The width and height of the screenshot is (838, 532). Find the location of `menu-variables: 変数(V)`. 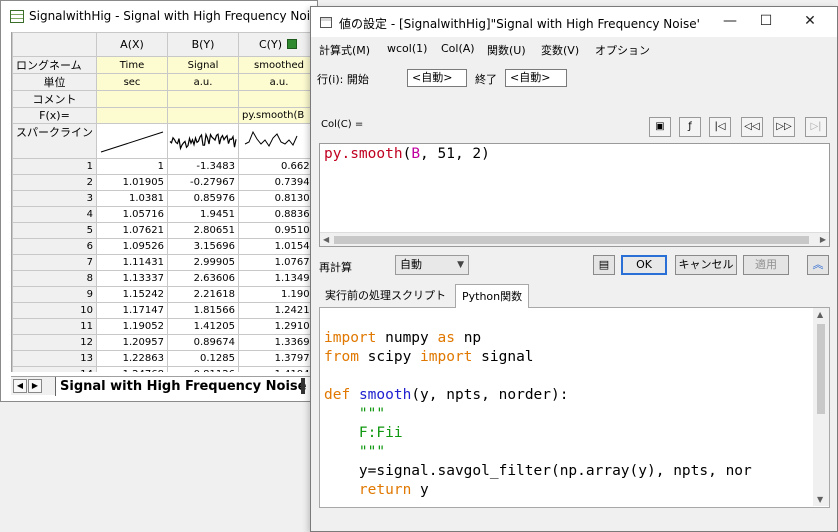

menu-variables: 変数(V) is located at coordinates (560, 50).